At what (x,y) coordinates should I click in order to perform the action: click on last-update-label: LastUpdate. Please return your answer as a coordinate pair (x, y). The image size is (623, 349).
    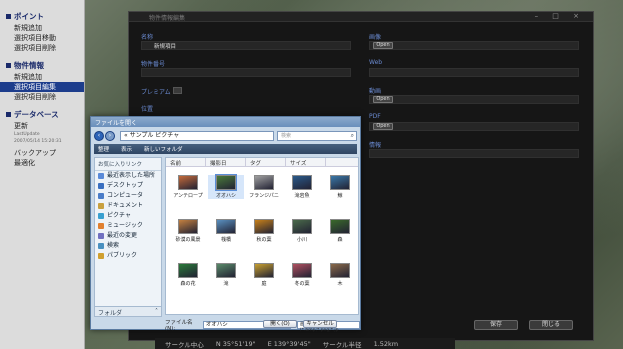
    Looking at the image, I should click on (27, 134).